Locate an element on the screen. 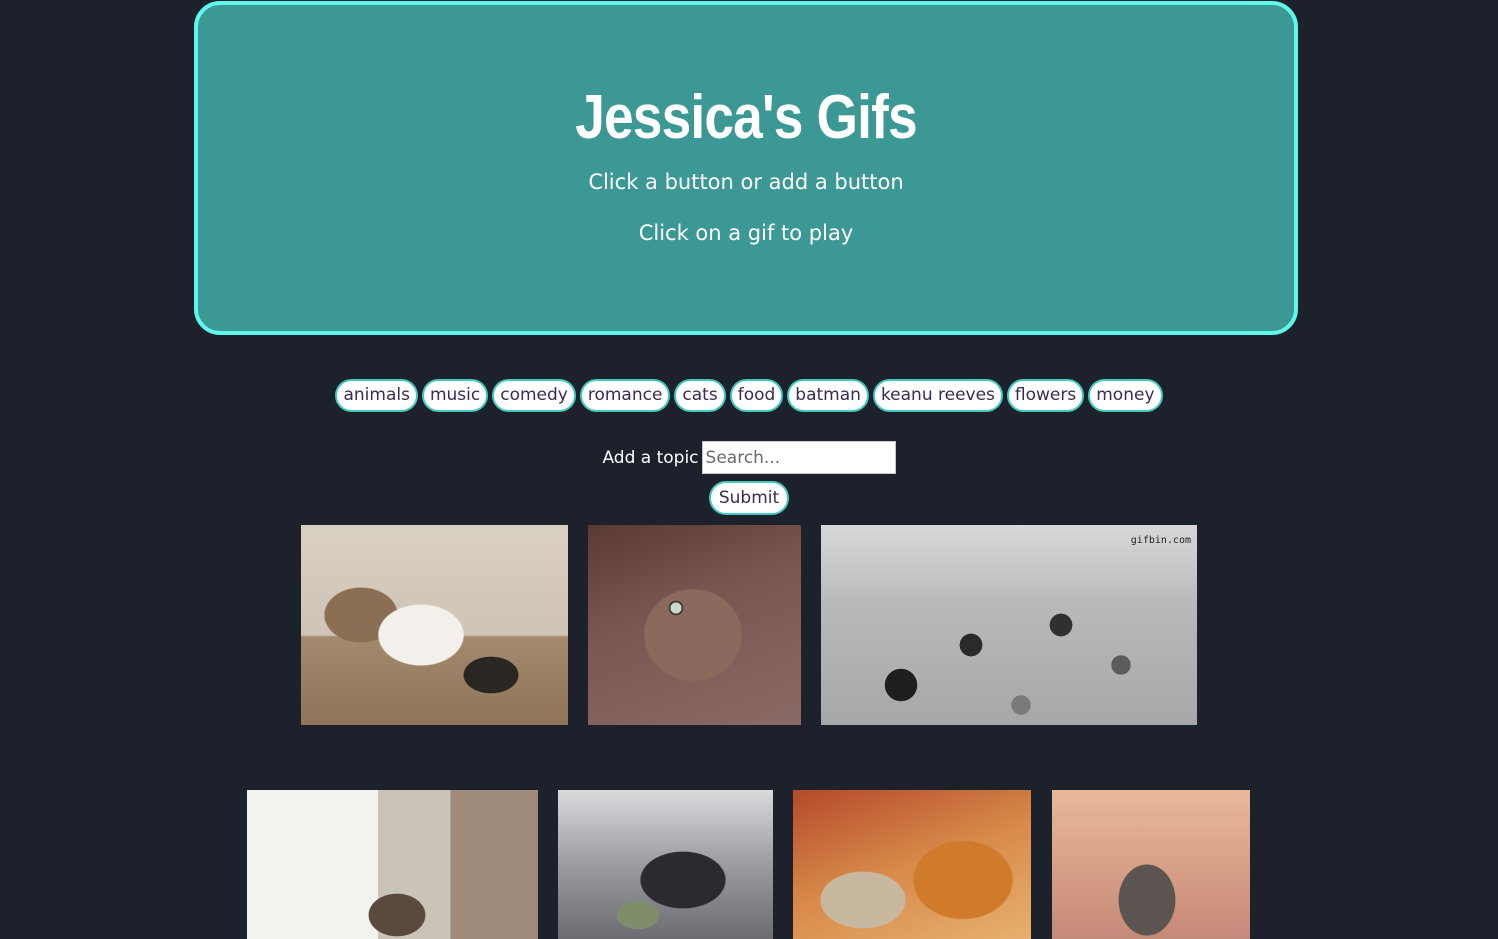 The image size is (1498, 939). topic-button-music: music is located at coordinates (455, 395).